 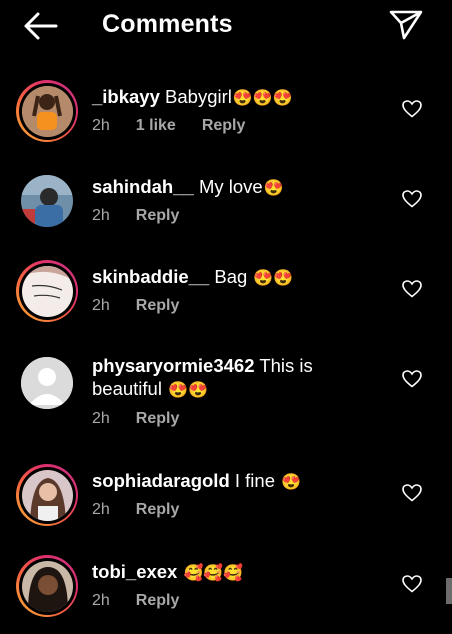 What do you see at coordinates (213, 573) in the screenshot?
I see `comment-emoji: 🥰🥰🥰` at bounding box center [213, 573].